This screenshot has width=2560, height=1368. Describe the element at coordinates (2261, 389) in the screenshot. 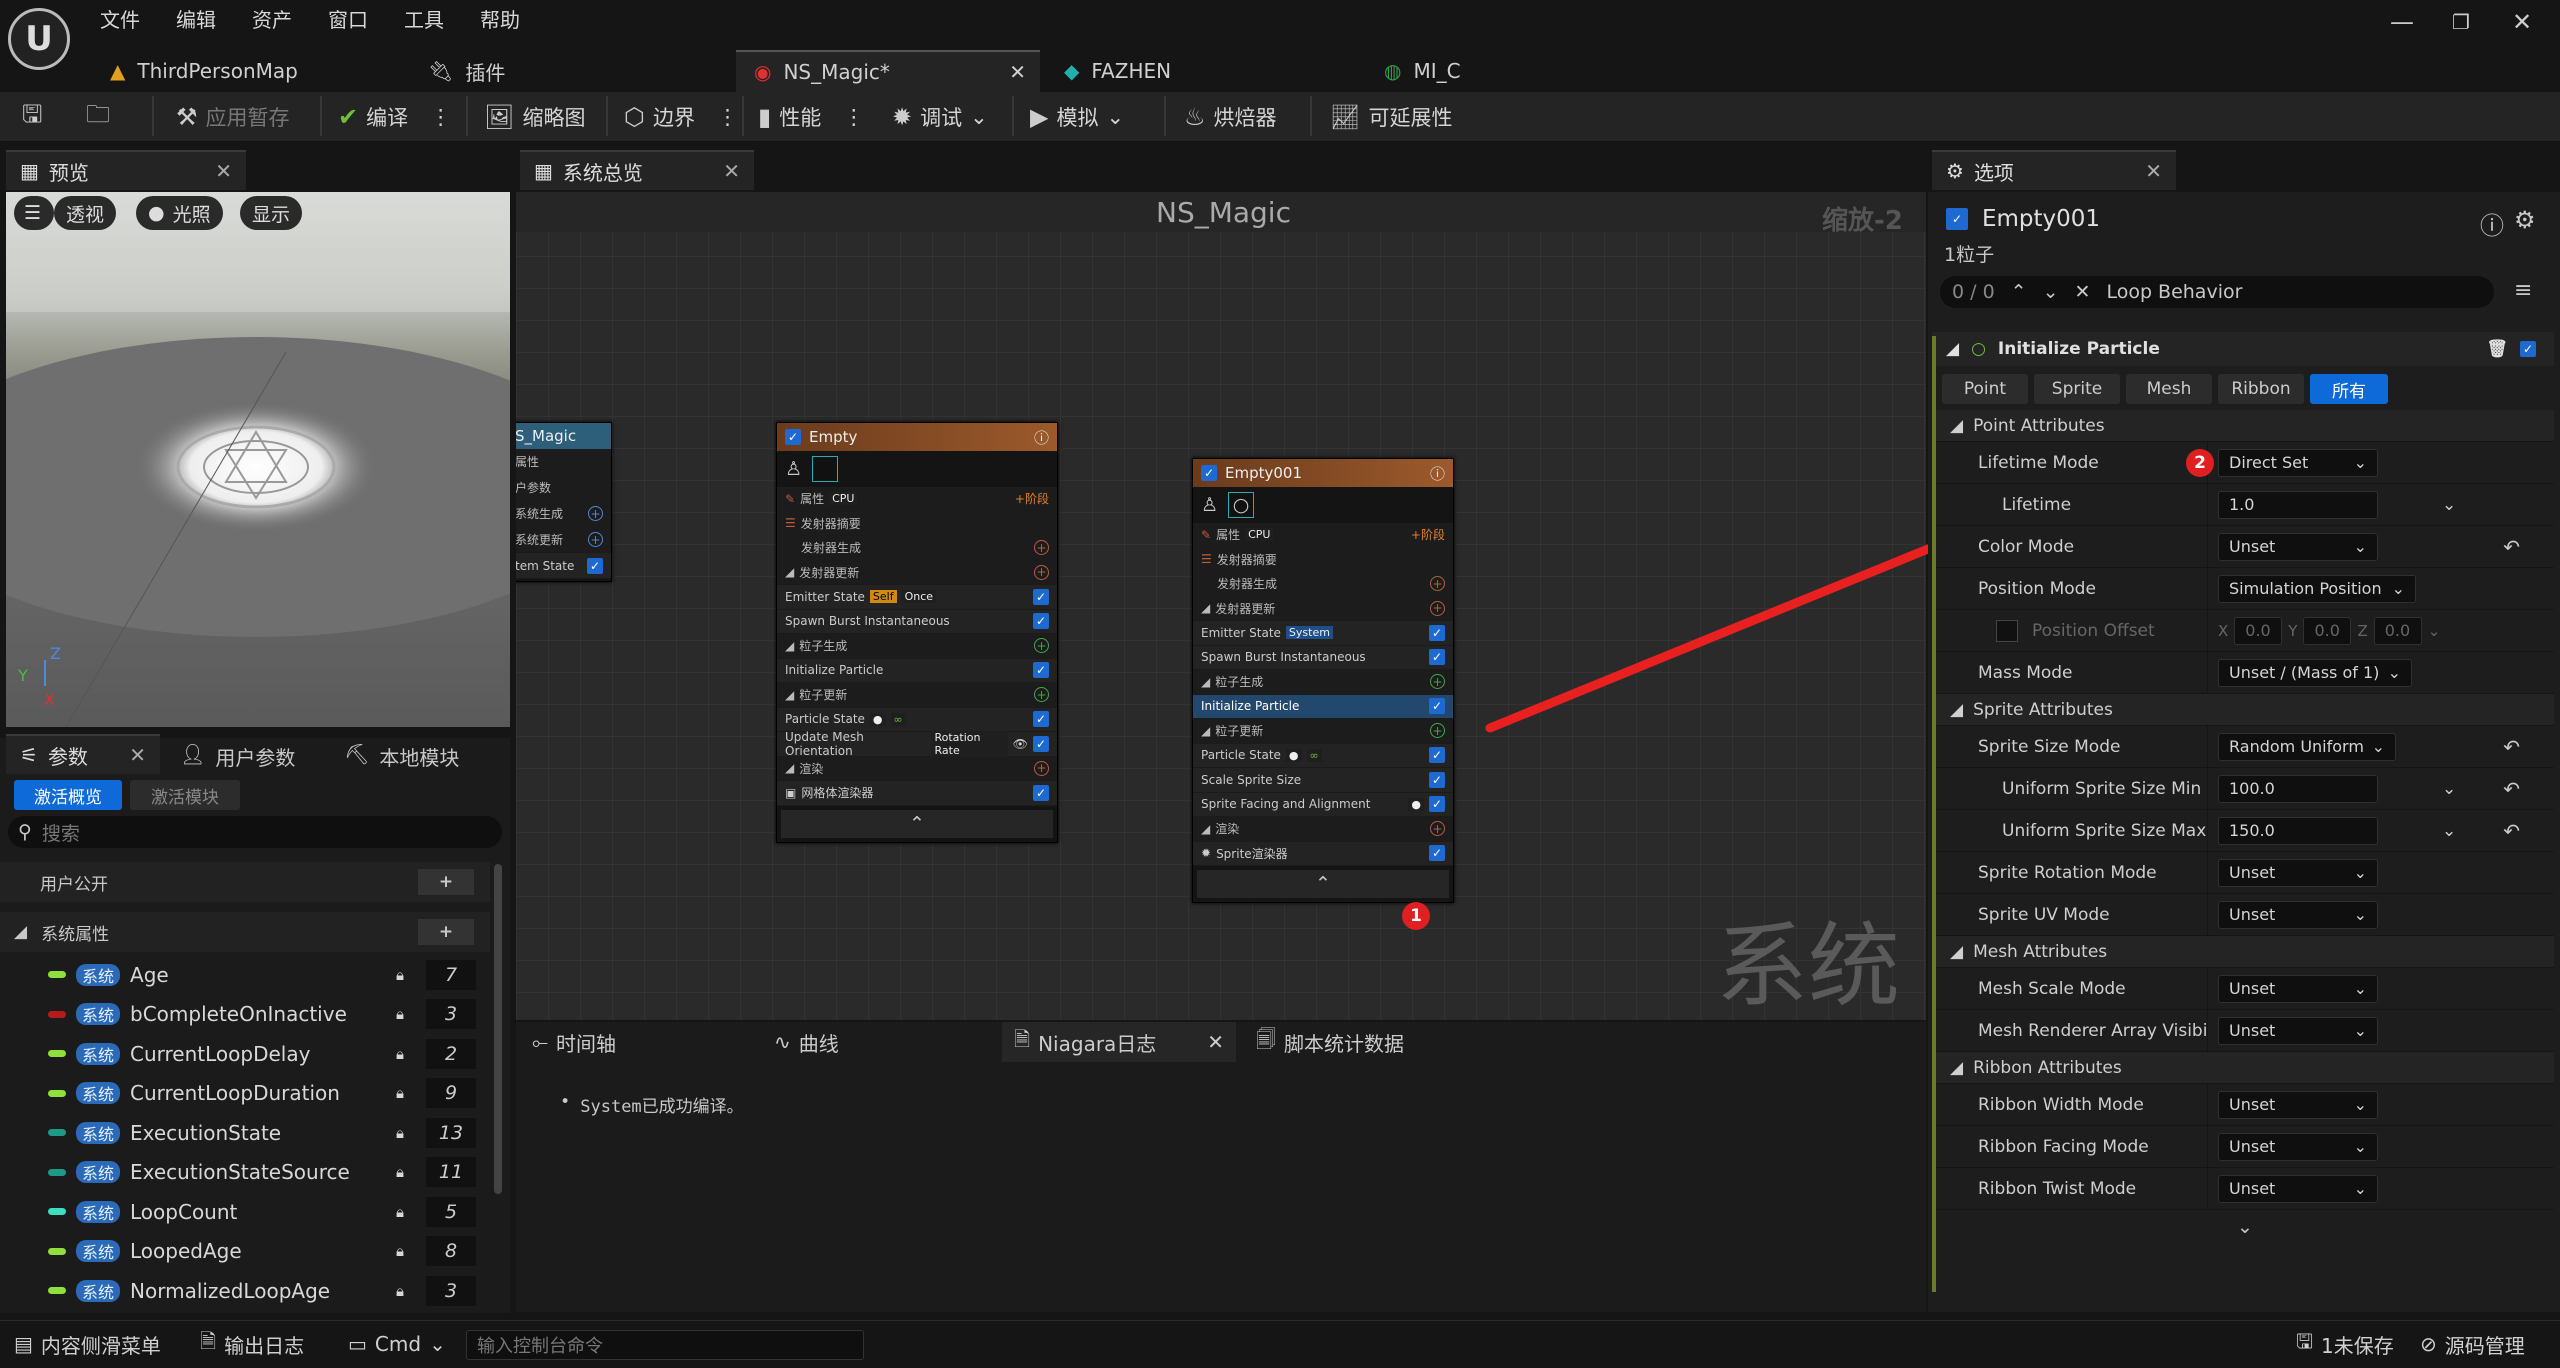

I see `filter-ribbon: Ribbon` at that location.